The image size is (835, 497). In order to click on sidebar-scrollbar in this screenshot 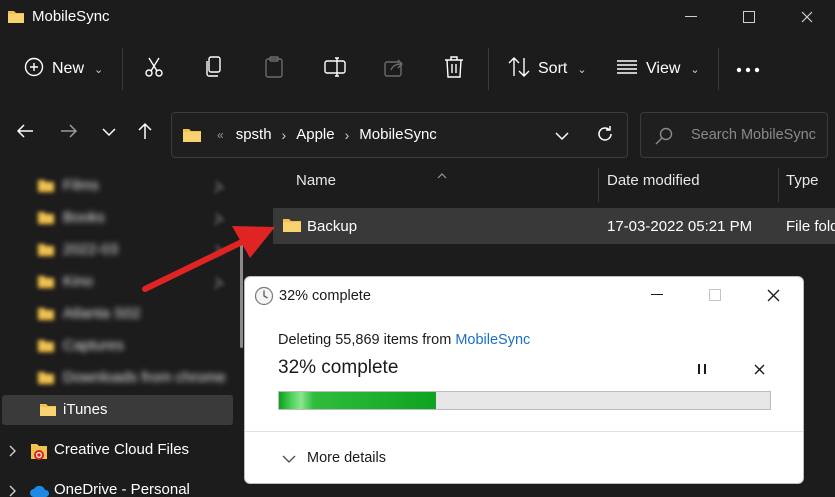, I will do `click(241, 289)`.